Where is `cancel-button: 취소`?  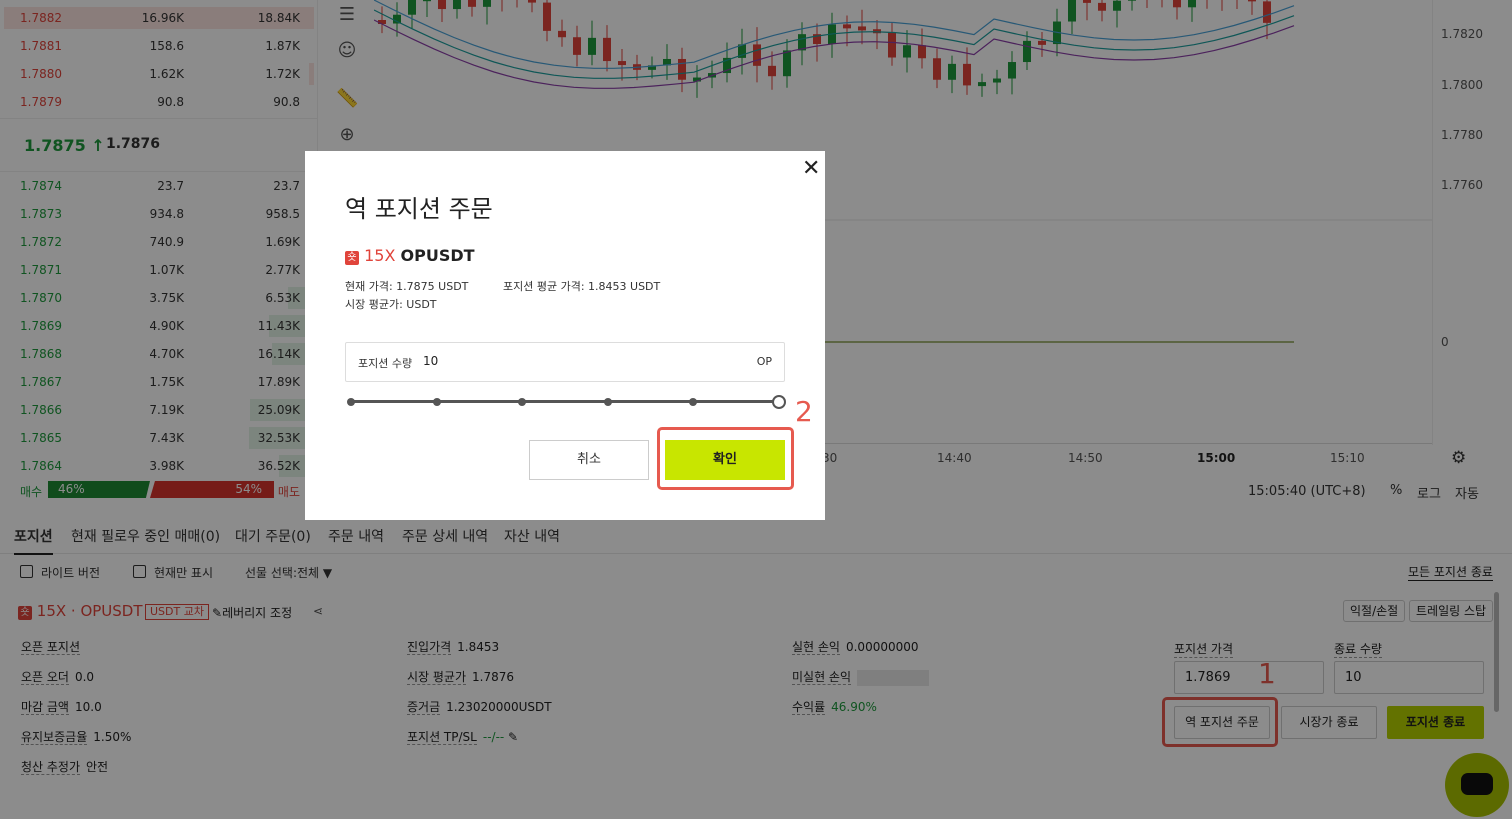 cancel-button: 취소 is located at coordinates (589, 460).